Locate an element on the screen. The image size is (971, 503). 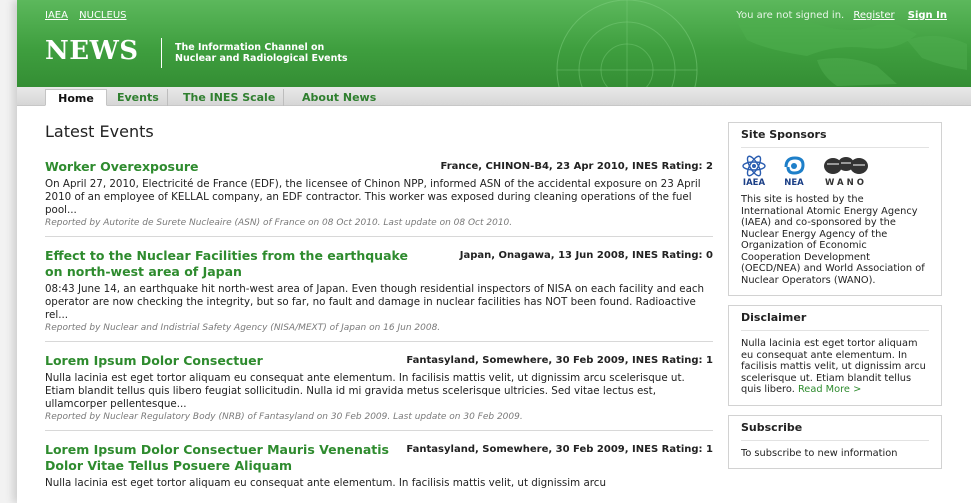
top-links: IAEA NUCLEUS is located at coordinates (89, 15).